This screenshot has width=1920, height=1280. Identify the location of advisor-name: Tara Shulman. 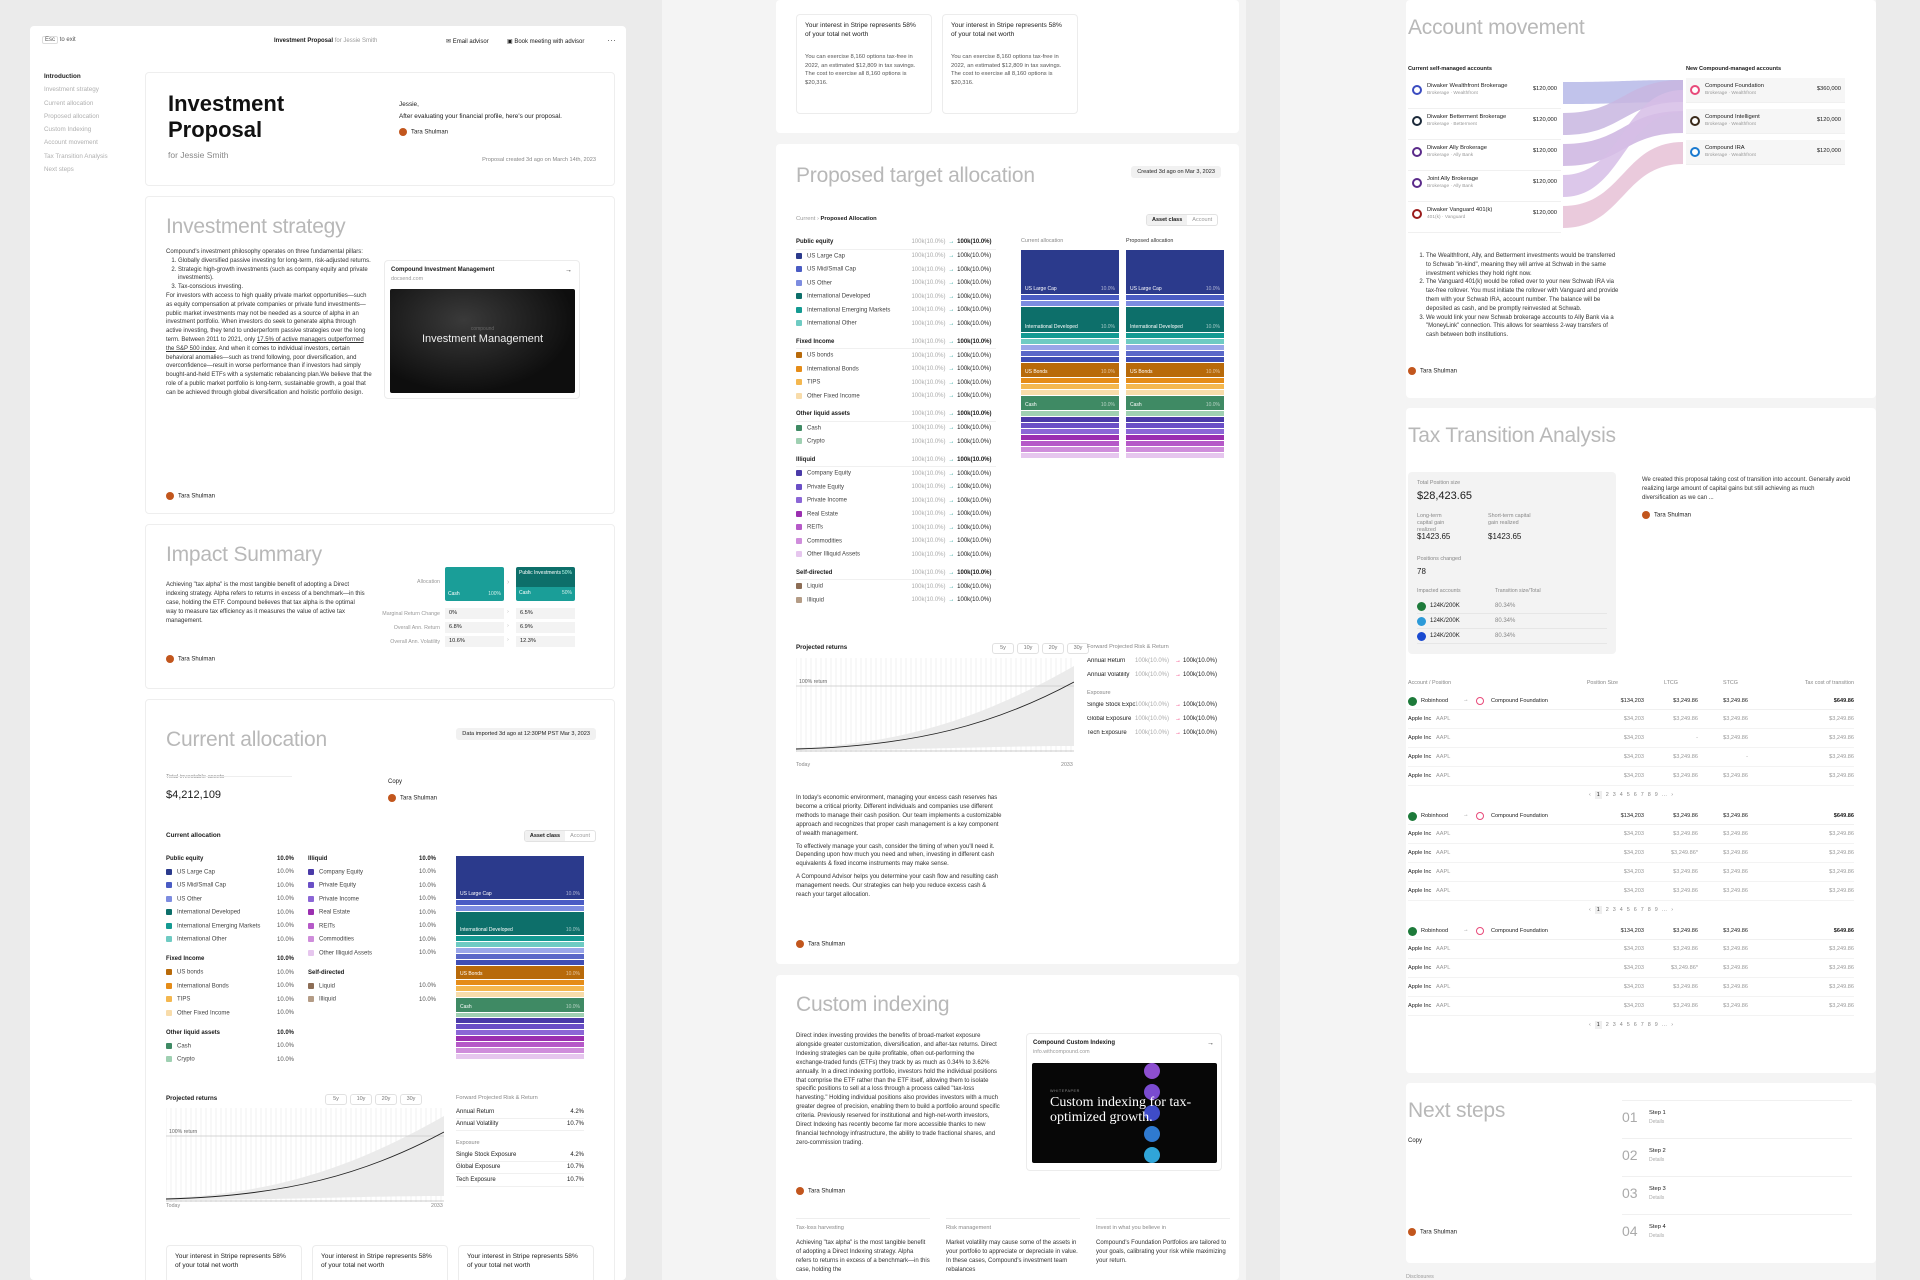
(197, 496).